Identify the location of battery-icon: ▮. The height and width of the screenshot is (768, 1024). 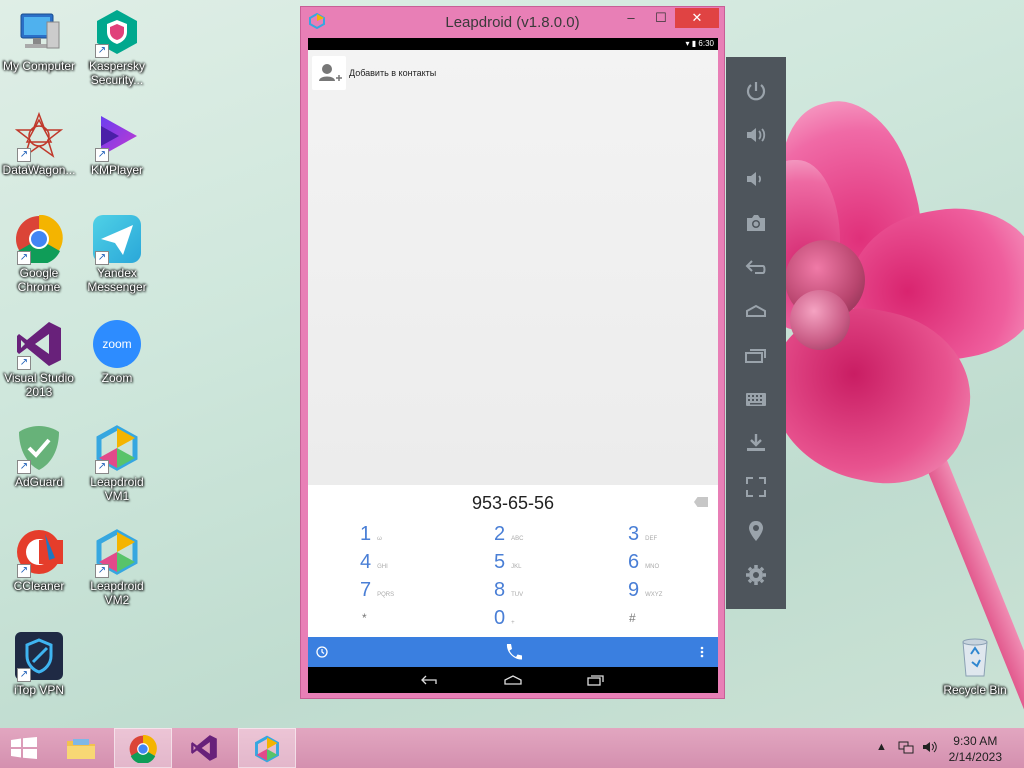
(694, 43).